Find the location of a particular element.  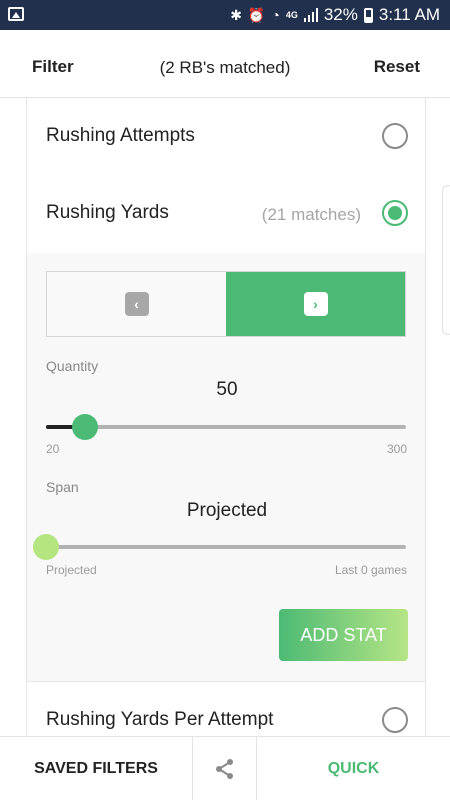

network-type: 4G is located at coordinates (291, 15).